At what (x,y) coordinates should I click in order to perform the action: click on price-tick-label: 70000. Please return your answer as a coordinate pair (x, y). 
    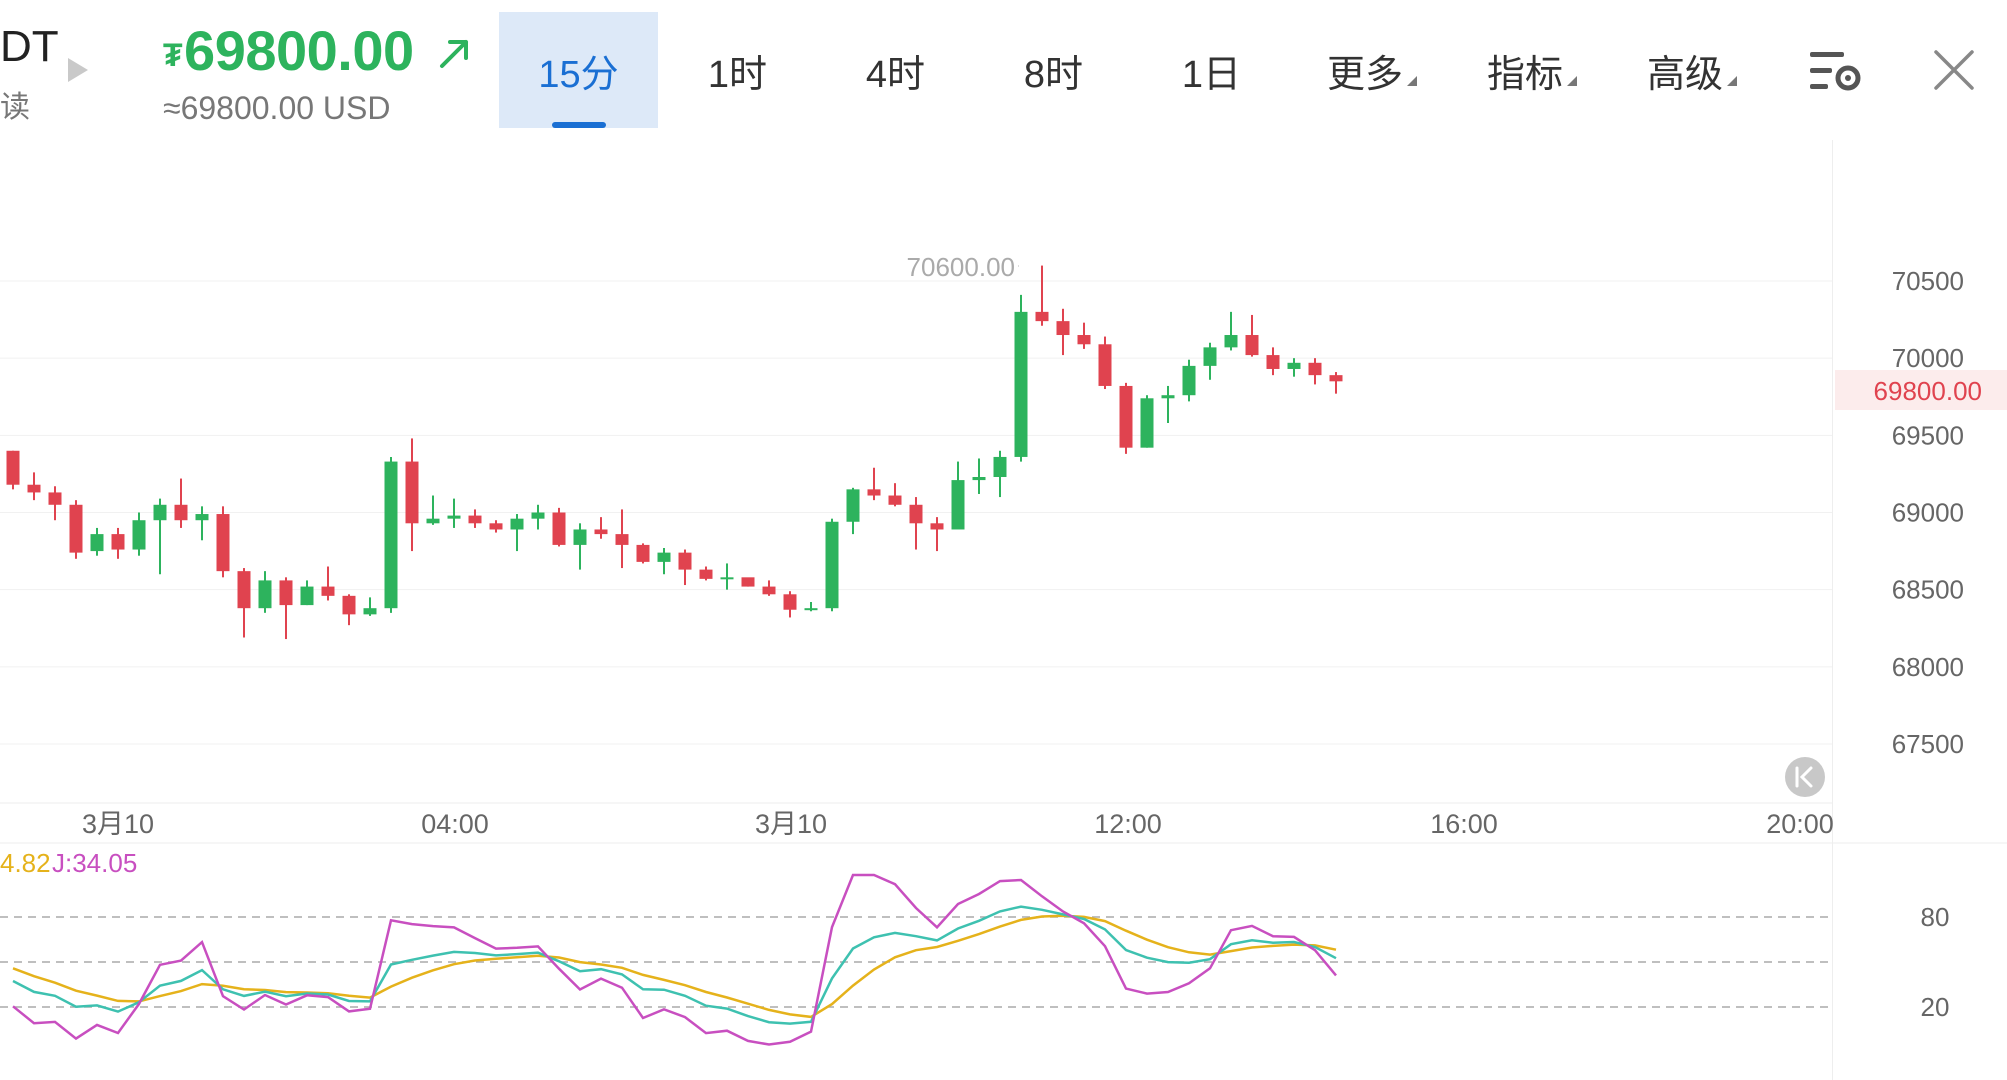
    Looking at the image, I should click on (1928, 358).